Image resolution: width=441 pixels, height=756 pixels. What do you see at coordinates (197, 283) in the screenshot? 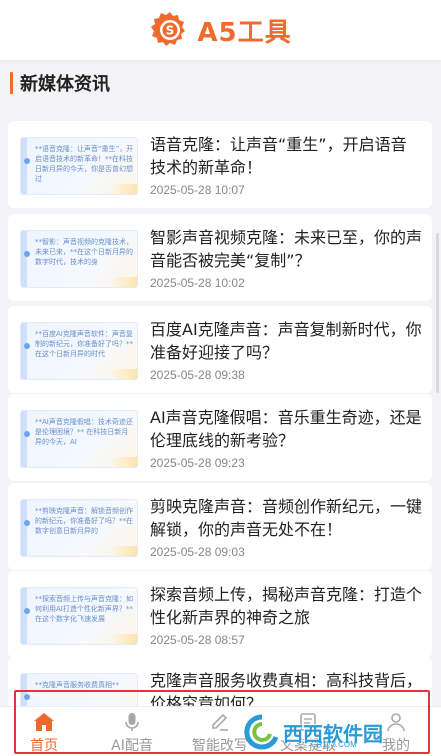
I see `article-date: 2025-05-28 10:02` at bounding box center [197, 283].